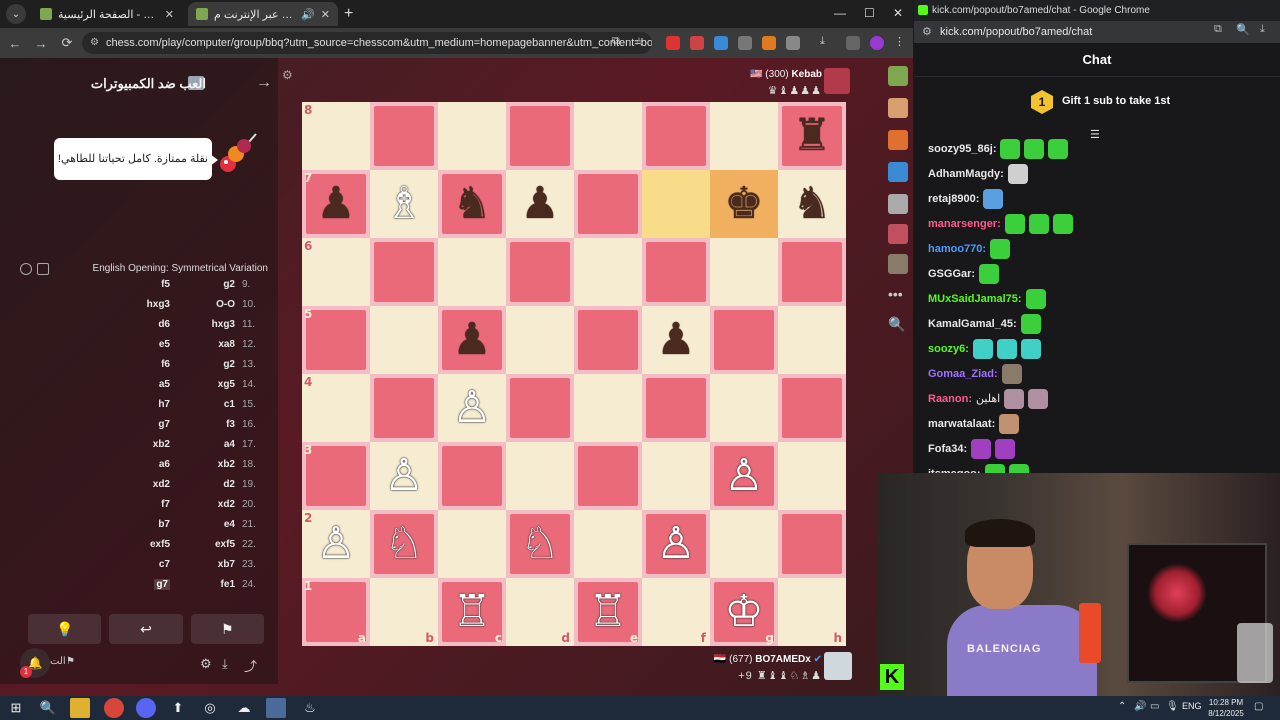 This screenshot has width=1280, height=720. What do you see at coordinates (619, 42) in the screenshot?
I see `cast-icon: ⧉` at bounding box center [619, 42].